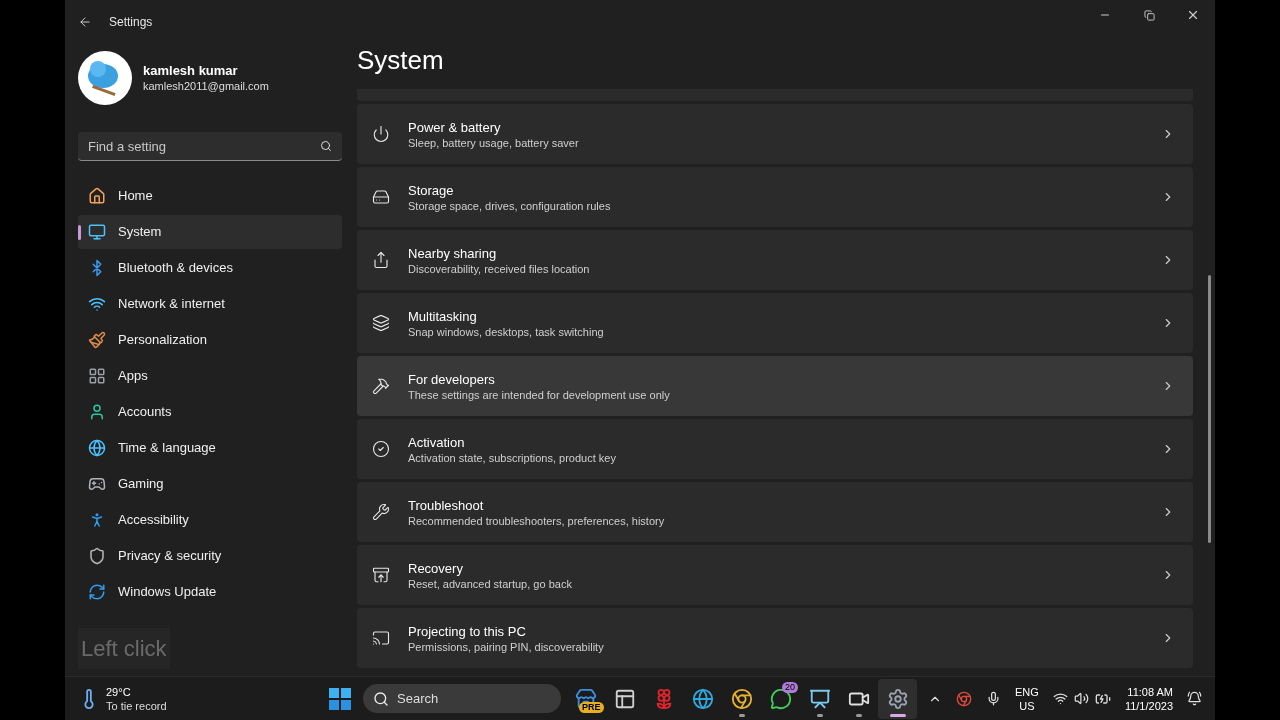 The width and height of the screenshot is (1280, 720). Describe the element at coordinates (512, 457) in the screenshot. I see `setting-description: Activation state, subscriptions, product key` at that location.